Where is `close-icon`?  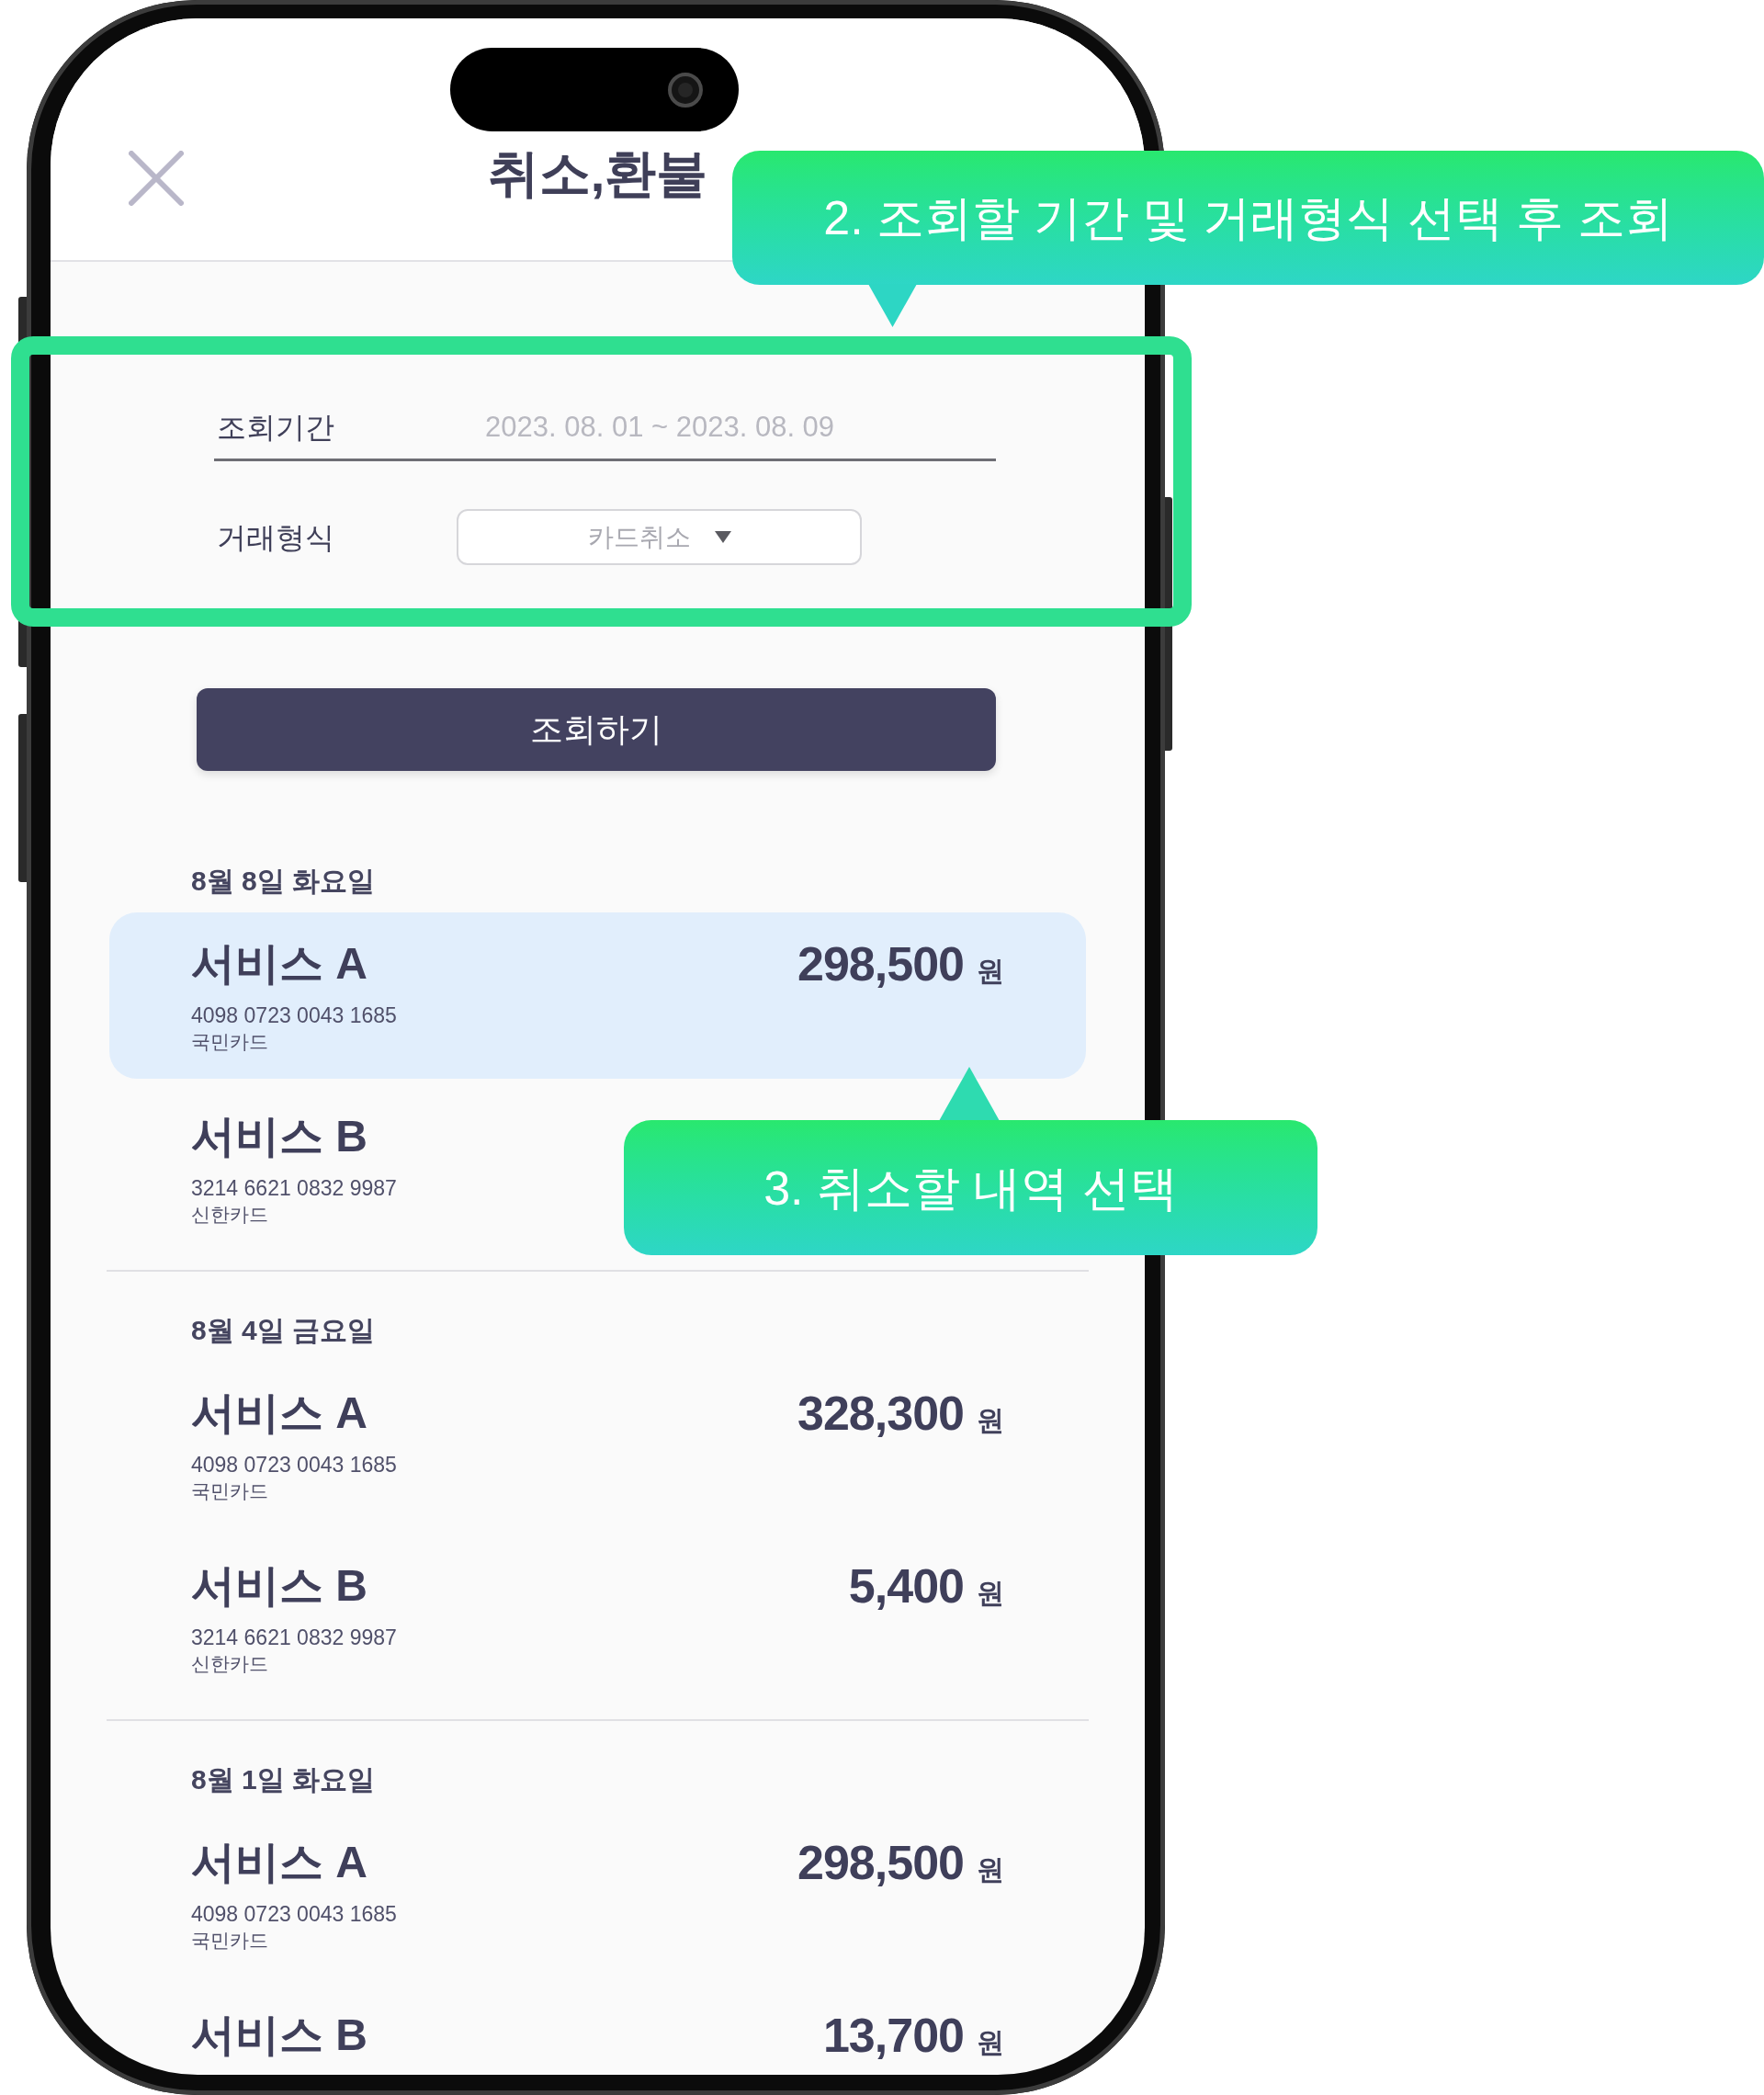
close-icon is located at coordinates (156, 178).